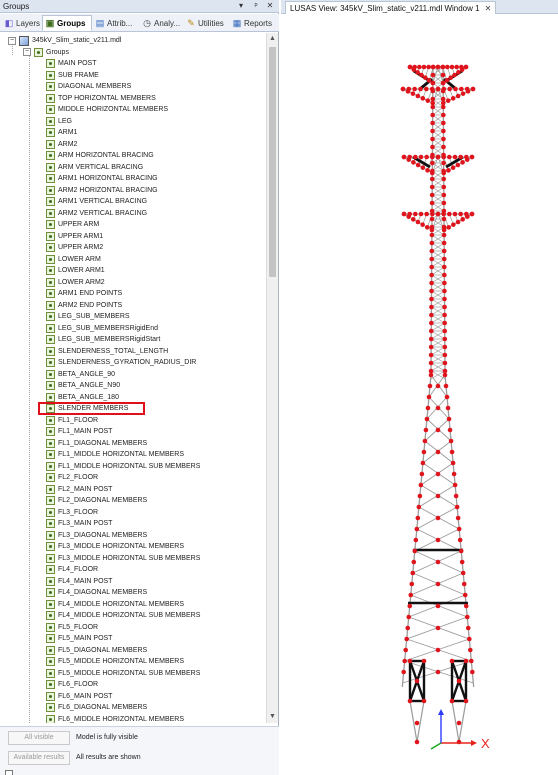 The height and width of the screenshot is (775, 558). Describe the element at coordinates (74, 248) in the screenshot. I see `tree-group-item: UPPER ARM2` at that location.